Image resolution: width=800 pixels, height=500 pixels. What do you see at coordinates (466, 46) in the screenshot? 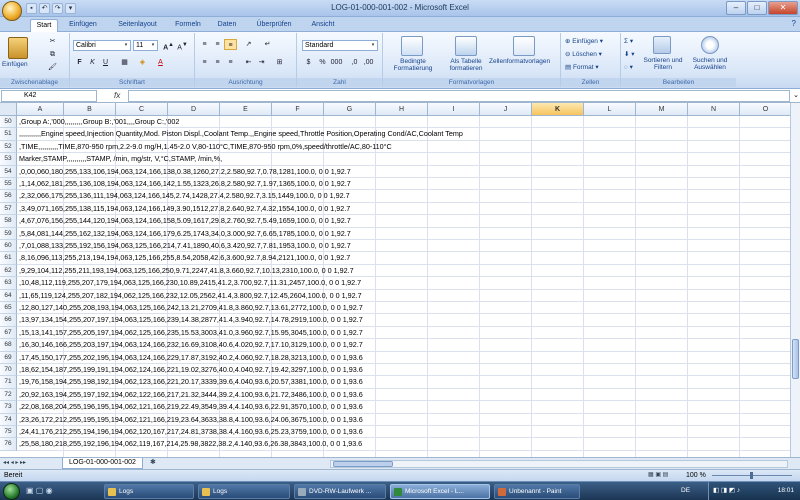
I see `format-as-table-icon` at bounding box center [466, 46].